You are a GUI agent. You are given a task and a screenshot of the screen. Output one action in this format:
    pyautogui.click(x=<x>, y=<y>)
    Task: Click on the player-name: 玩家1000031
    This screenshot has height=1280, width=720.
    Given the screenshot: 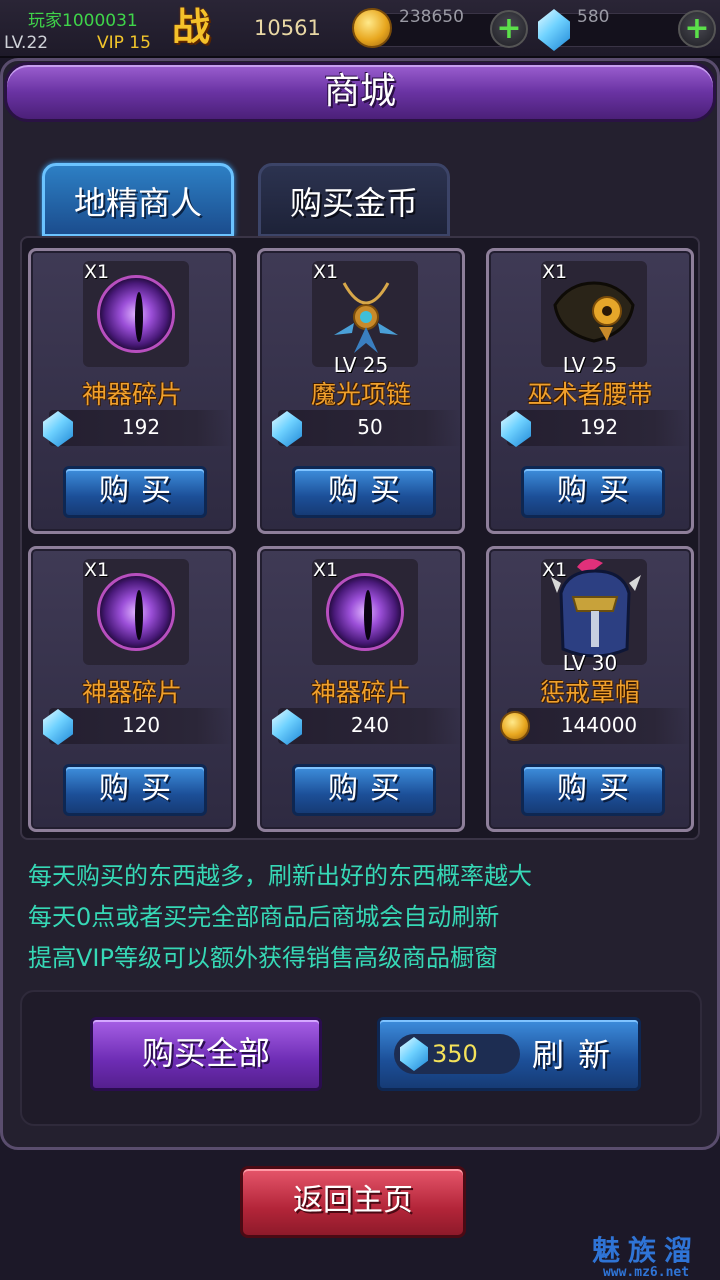 What is the action you would take?
    pyautogui.click(x=83, y=21)
    